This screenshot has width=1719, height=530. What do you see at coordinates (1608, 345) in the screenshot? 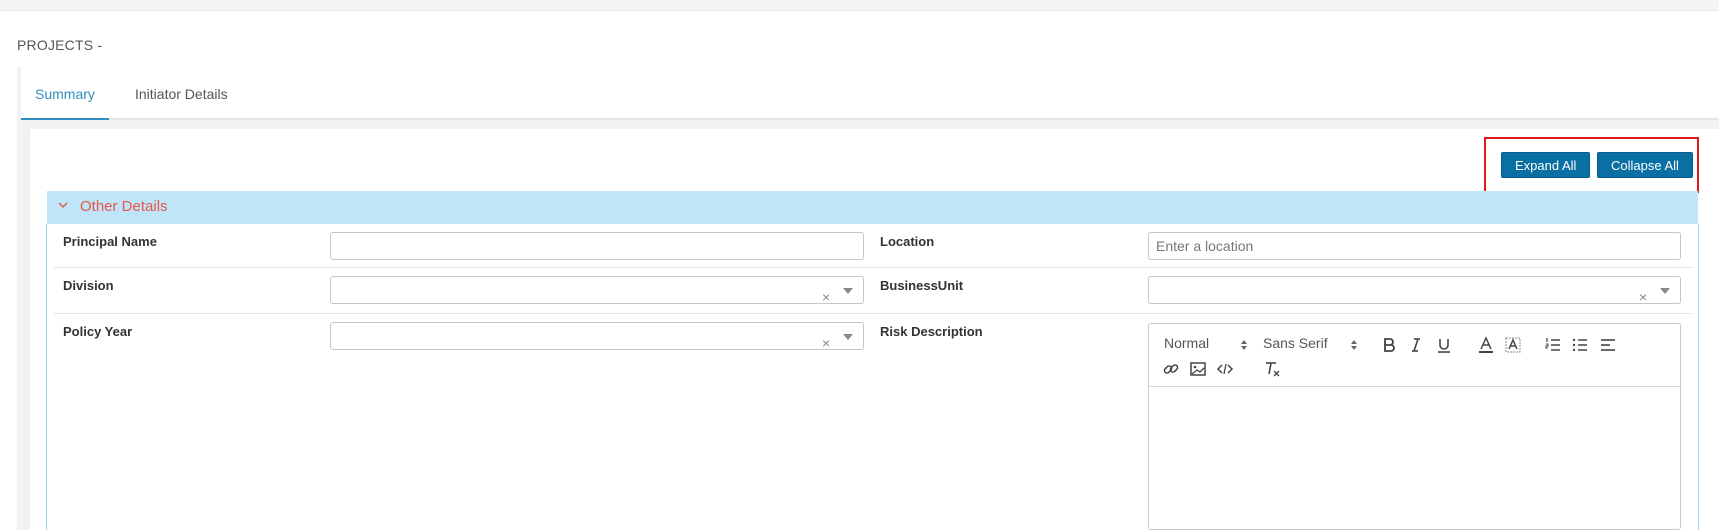
I see `align-icon` at bounding box center [1608, 345].